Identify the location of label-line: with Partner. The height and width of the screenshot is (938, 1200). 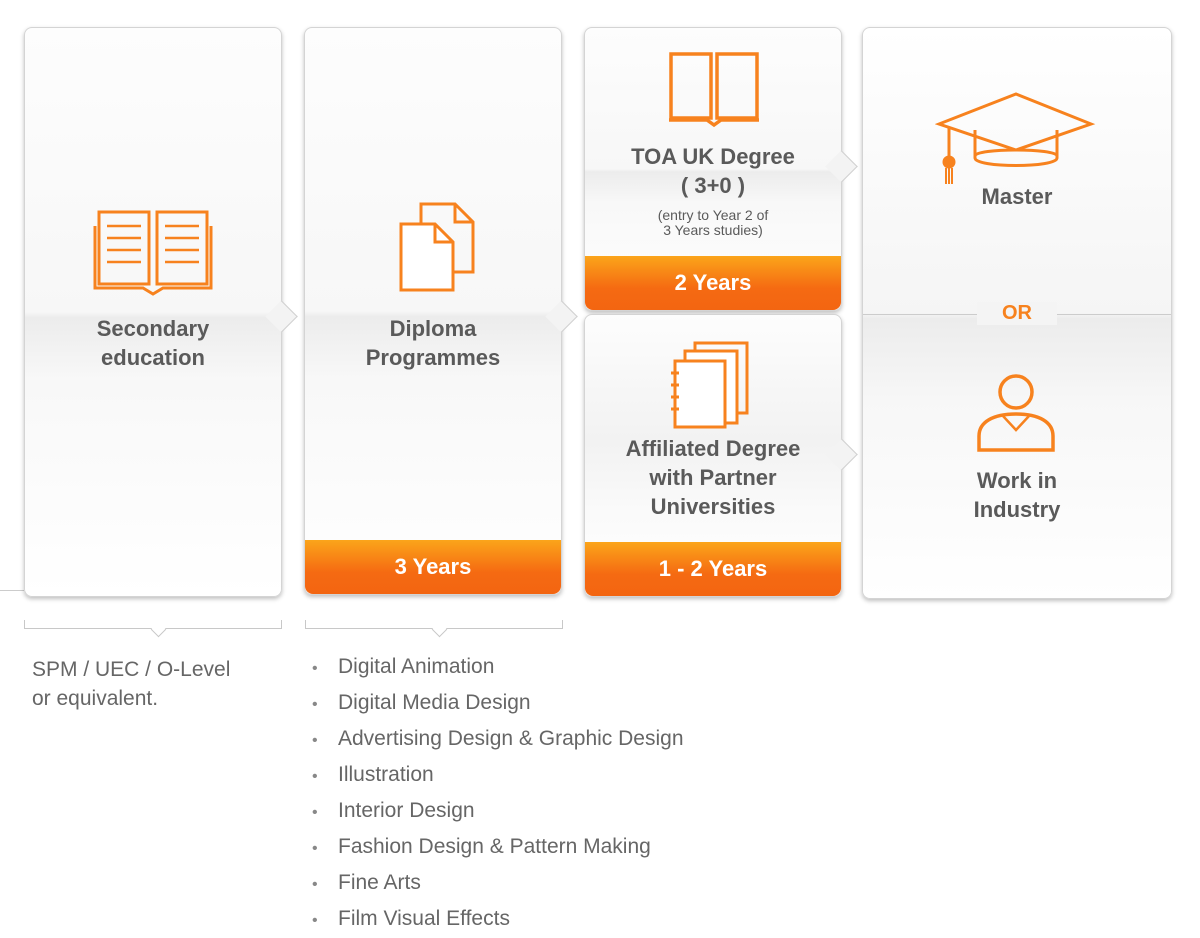
(713, 477).